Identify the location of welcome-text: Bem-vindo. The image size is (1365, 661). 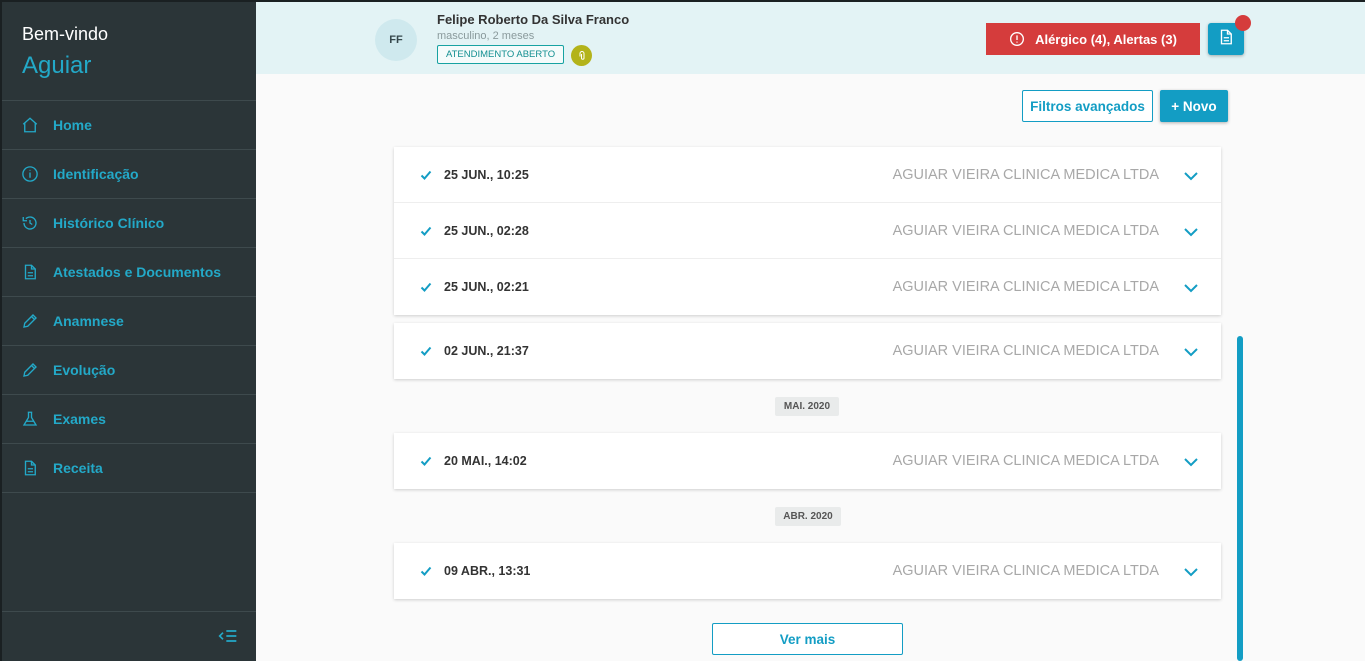
(65, 34).